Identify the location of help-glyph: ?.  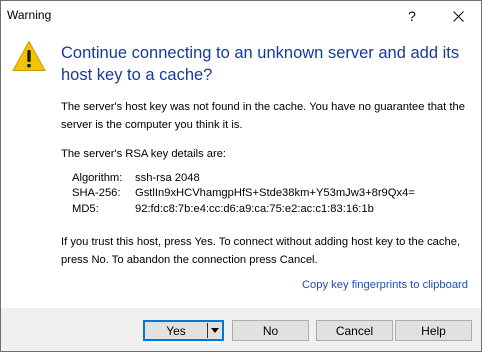
(412, 16).